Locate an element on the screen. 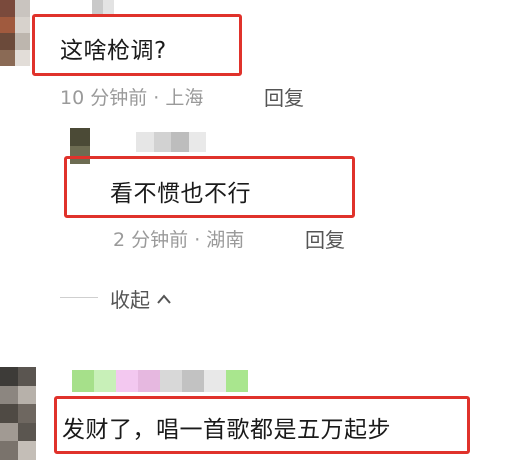 The width and height of the screenshot is (527, 460). collapse-replies-button: 收起 is located at coordinates (141, 298).